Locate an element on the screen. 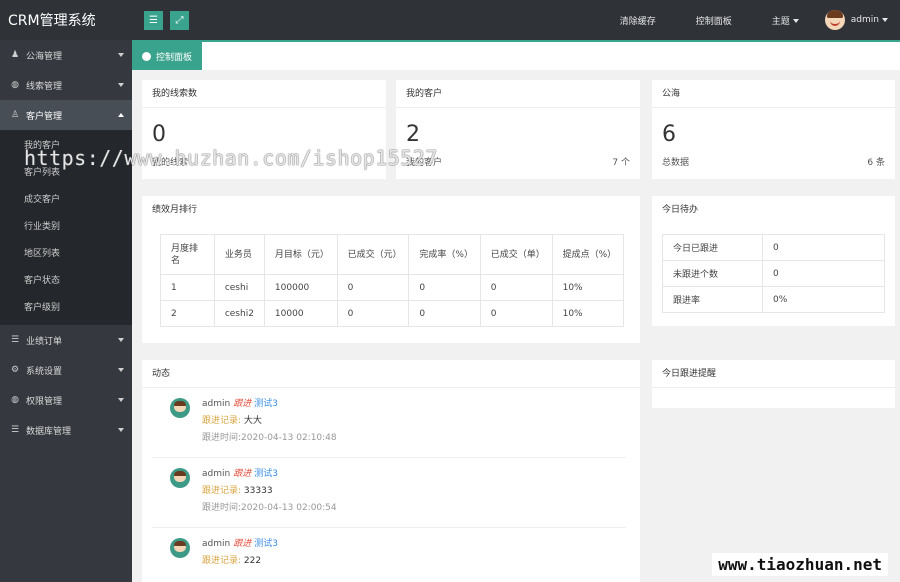  feed-record: 大大 is located at coordinates (252, 421).